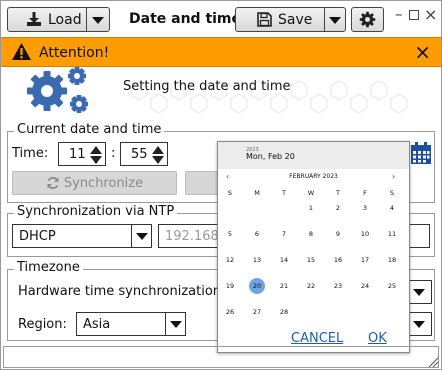 The image size is (442, 370). What do you see at coordinates (311, 286) in the screenshot?
I see `calendar-day: 22` at bounding box center [311, 286].